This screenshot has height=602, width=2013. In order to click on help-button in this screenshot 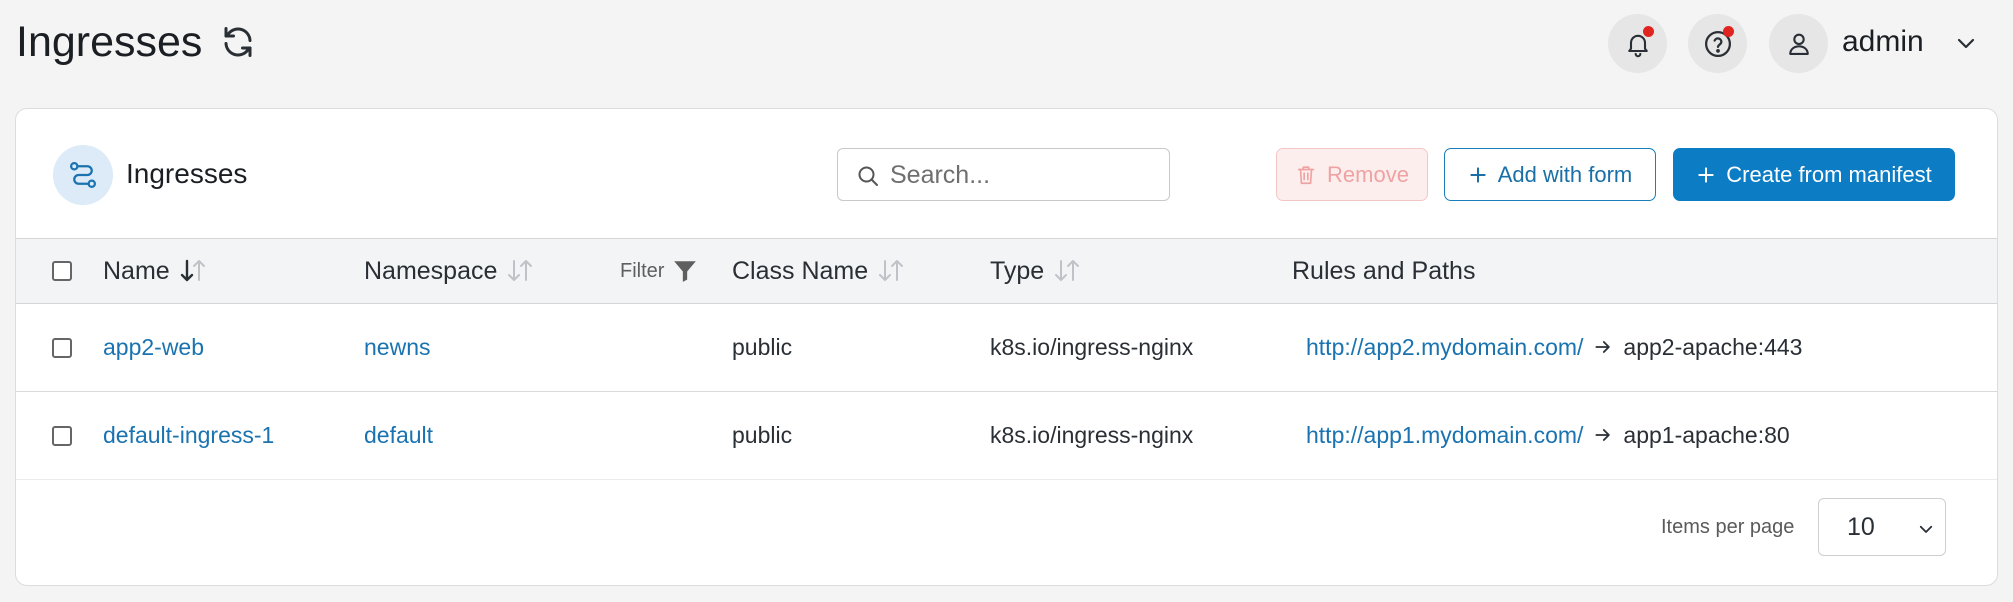, I will do `click(1717, 43)`.